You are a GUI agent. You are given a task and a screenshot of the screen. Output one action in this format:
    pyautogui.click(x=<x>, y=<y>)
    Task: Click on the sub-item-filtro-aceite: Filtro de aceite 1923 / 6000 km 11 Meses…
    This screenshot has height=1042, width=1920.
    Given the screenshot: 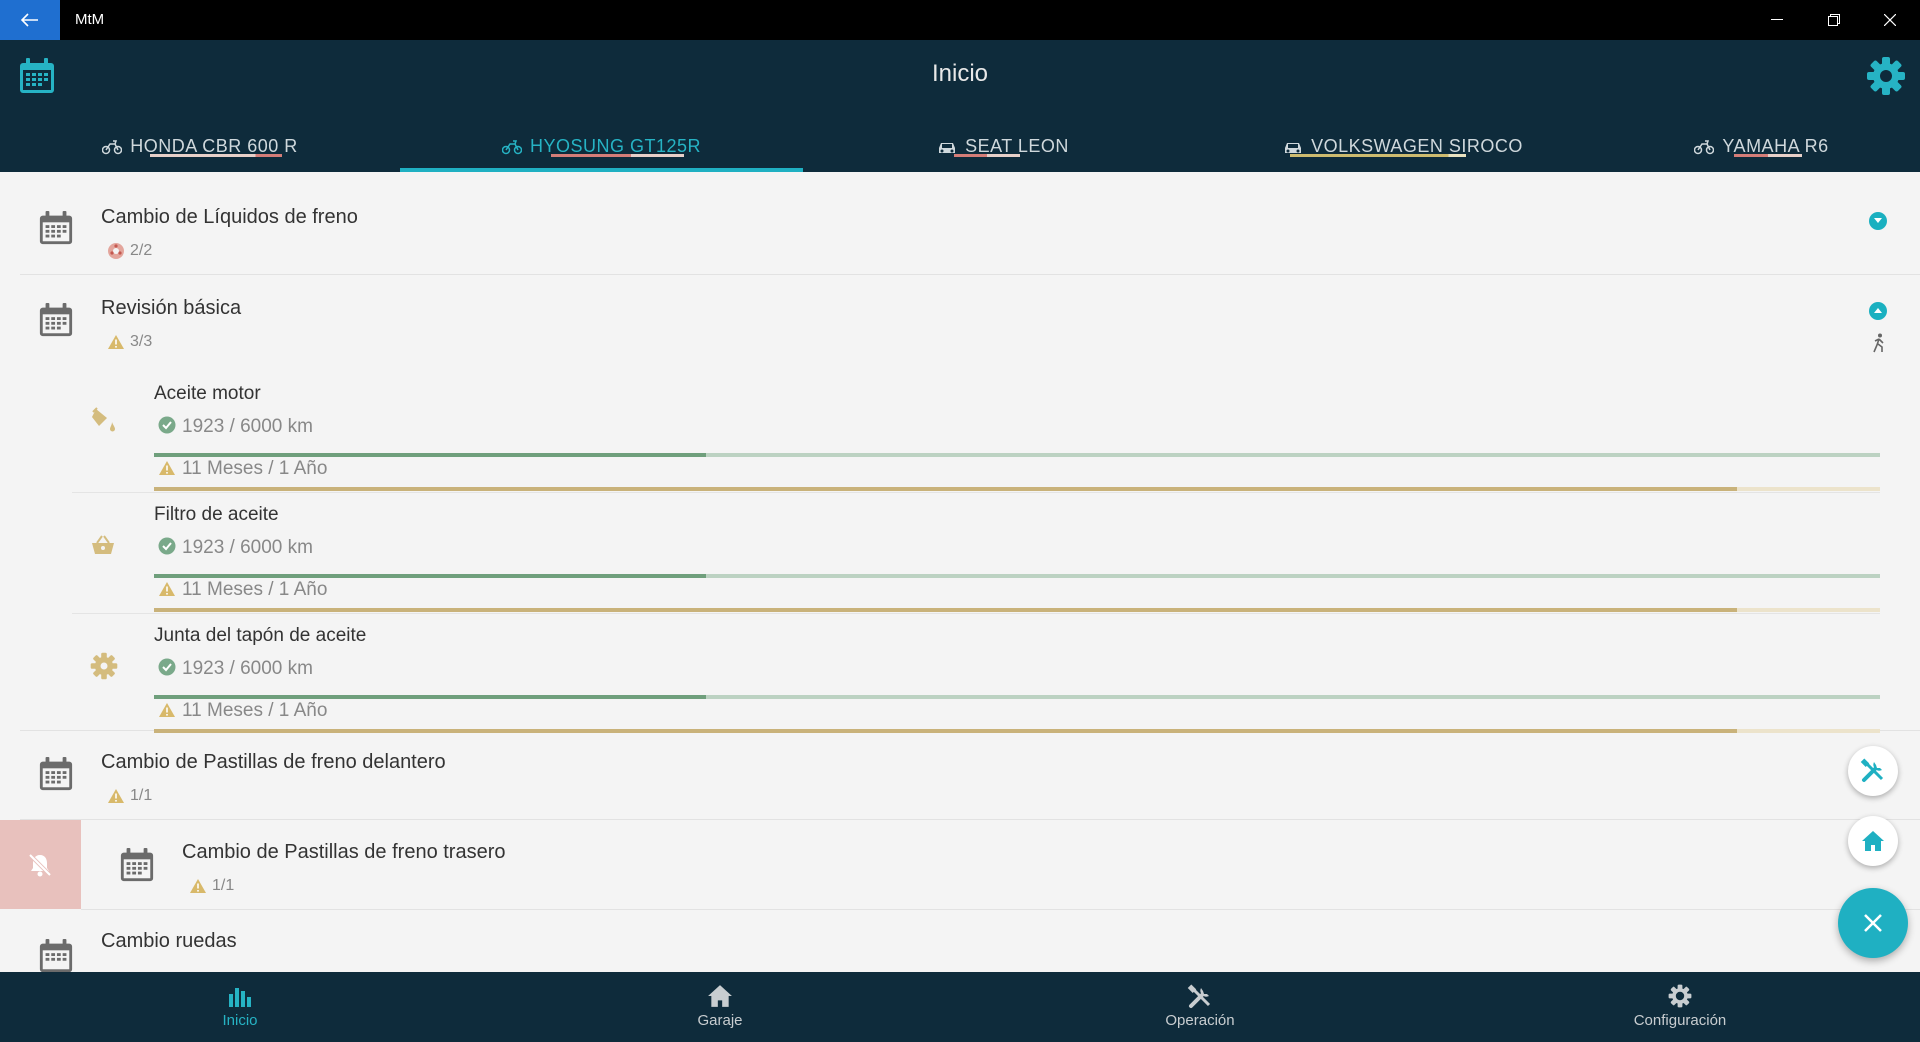 What is the action you would take?
    pyautogui.click(x=976, y=553)
    